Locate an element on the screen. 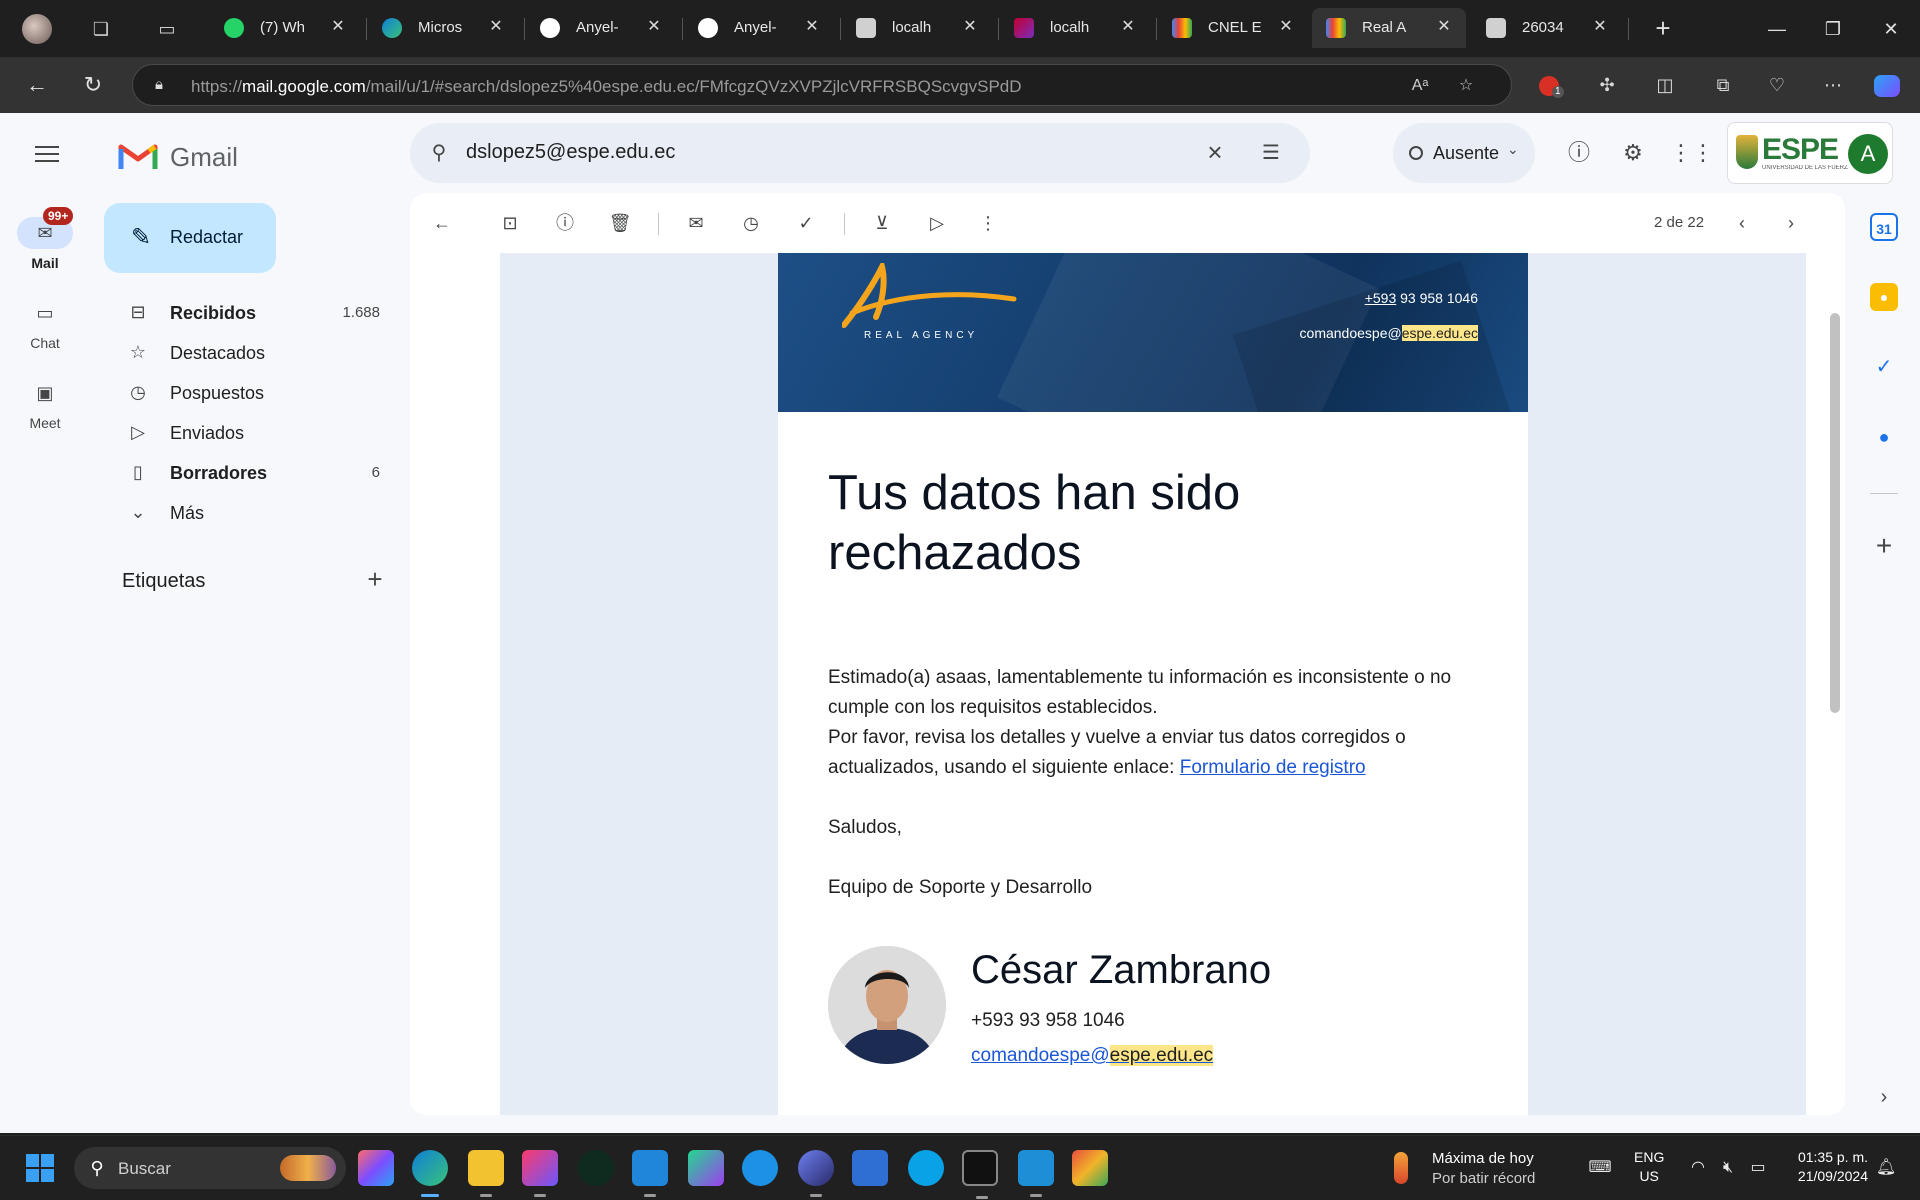 The image size is (1920, 1200). more-actions-icon: ⋮ is located at coordinates (988, 223).